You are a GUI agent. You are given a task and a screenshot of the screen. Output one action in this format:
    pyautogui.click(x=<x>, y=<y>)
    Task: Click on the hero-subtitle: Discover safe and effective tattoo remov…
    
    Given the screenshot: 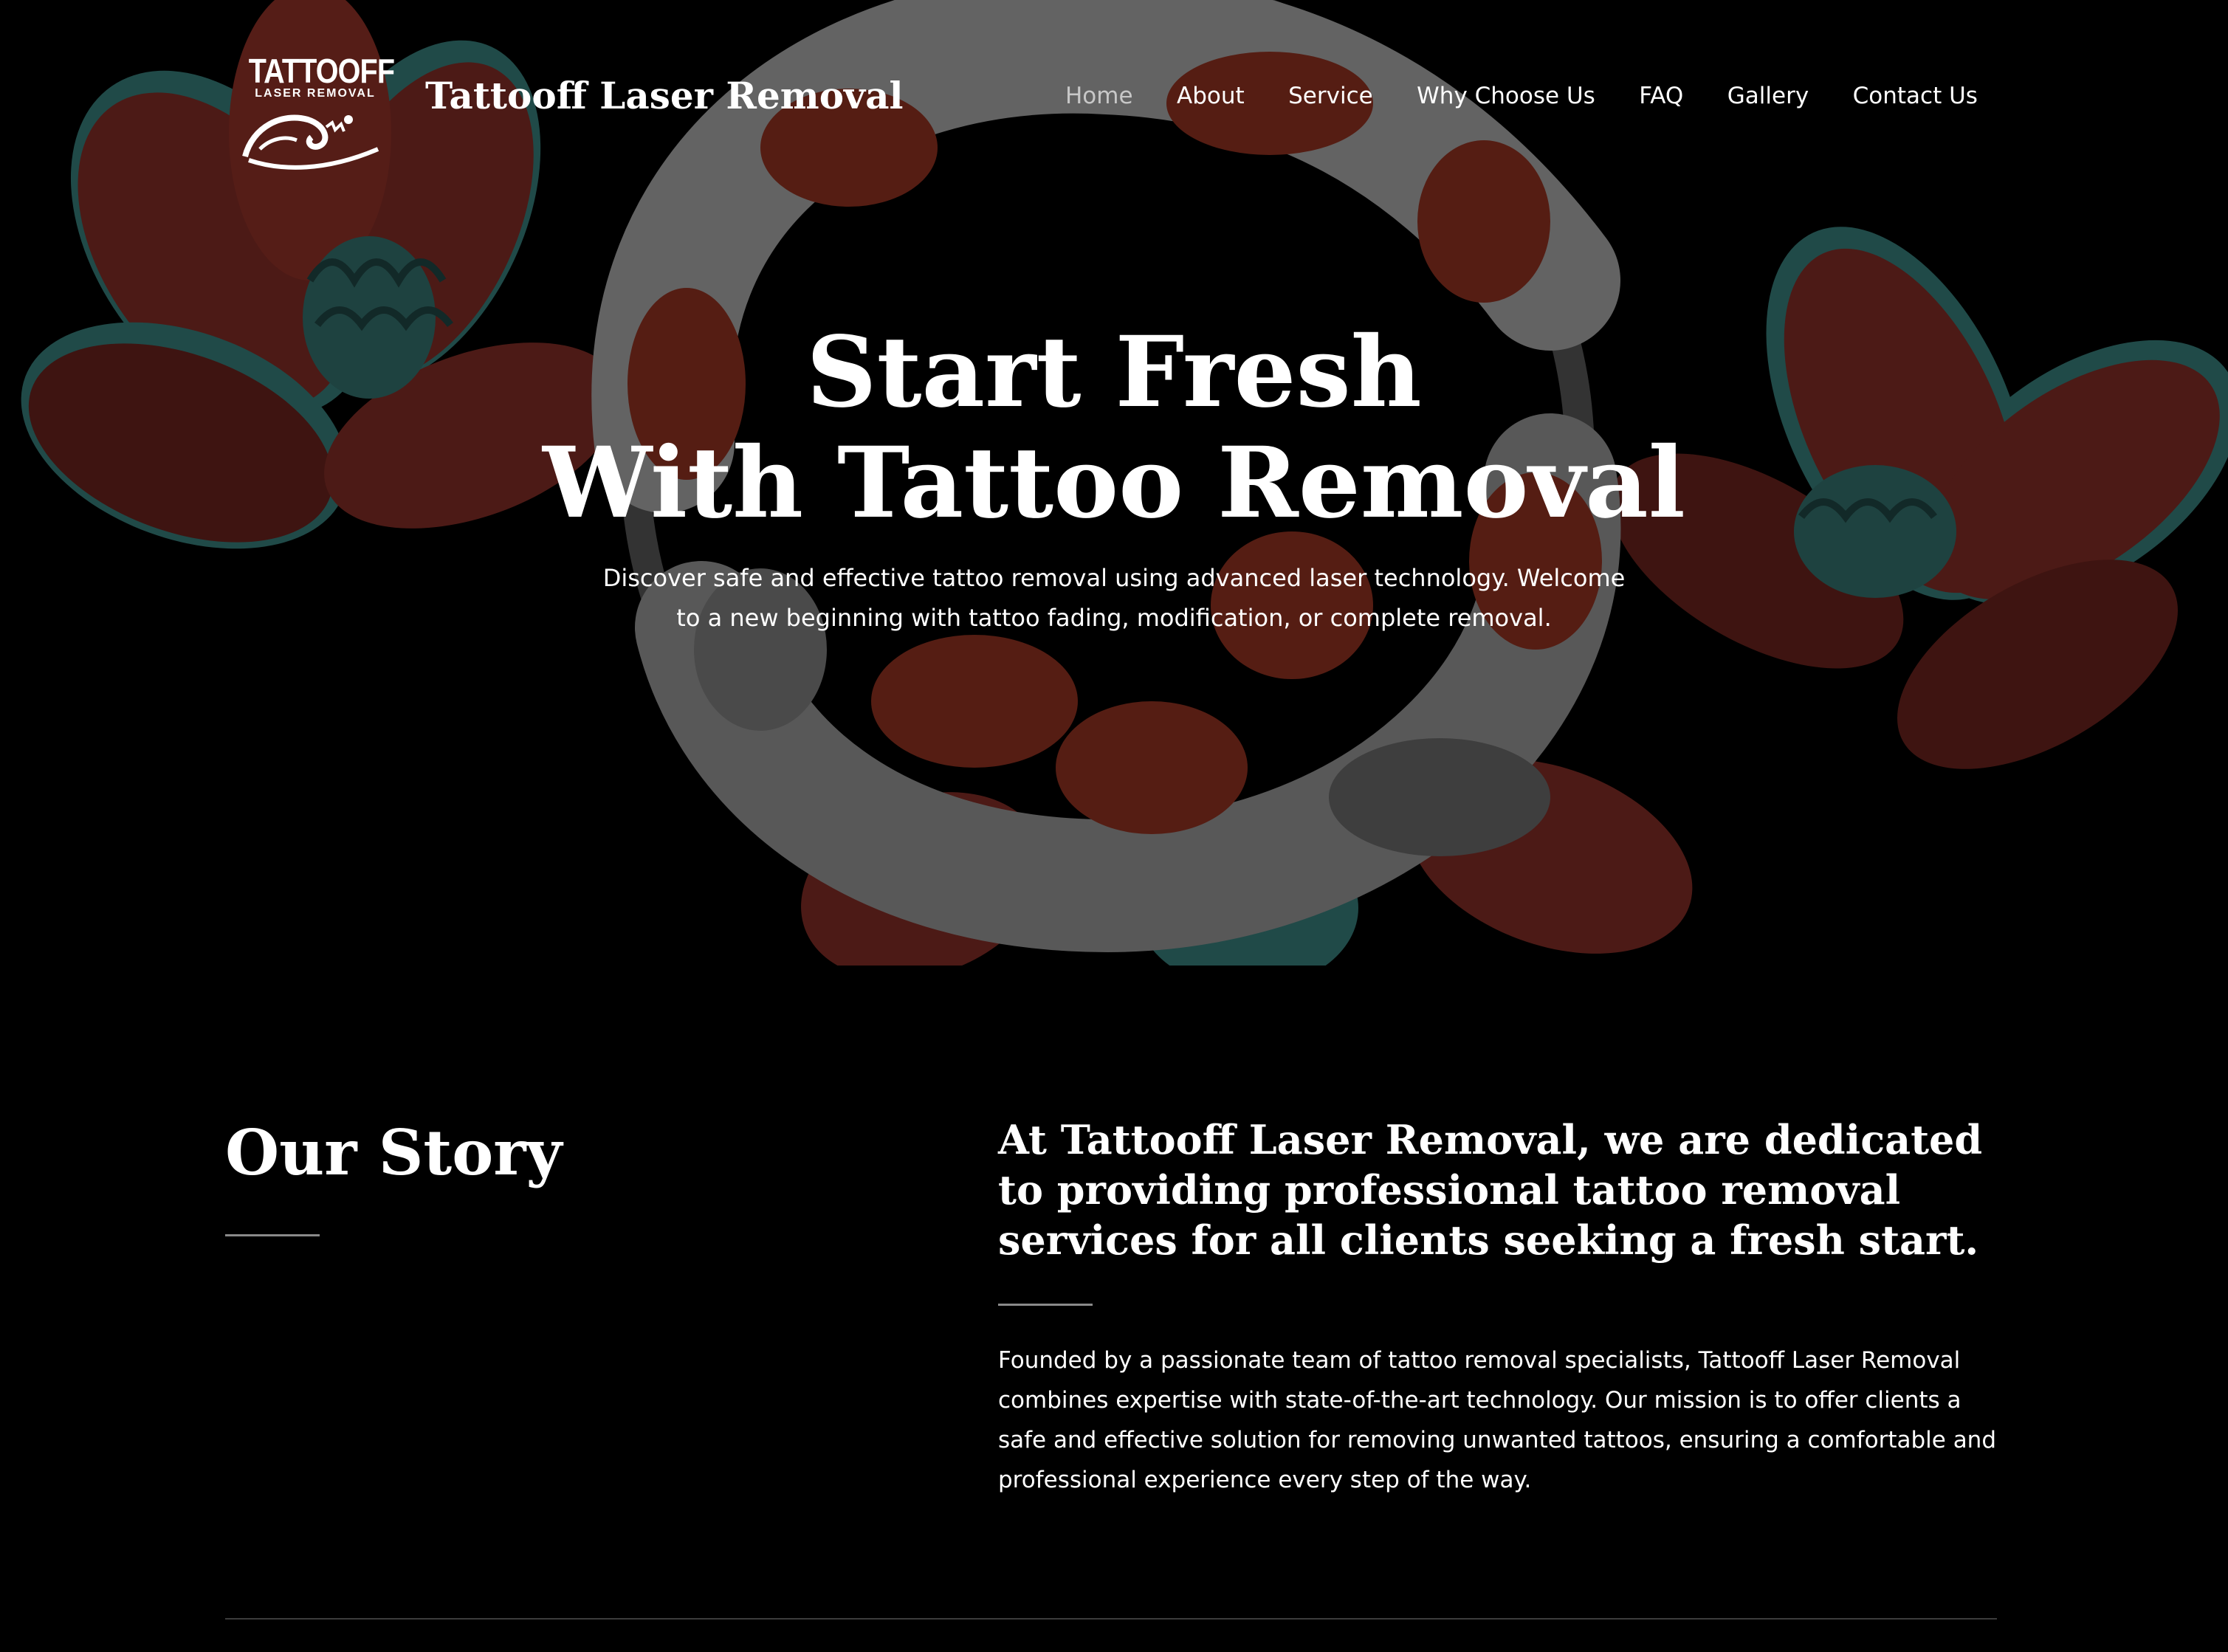 What is the action you would take?
    pyautogui.click(x=1114, y=598)
    